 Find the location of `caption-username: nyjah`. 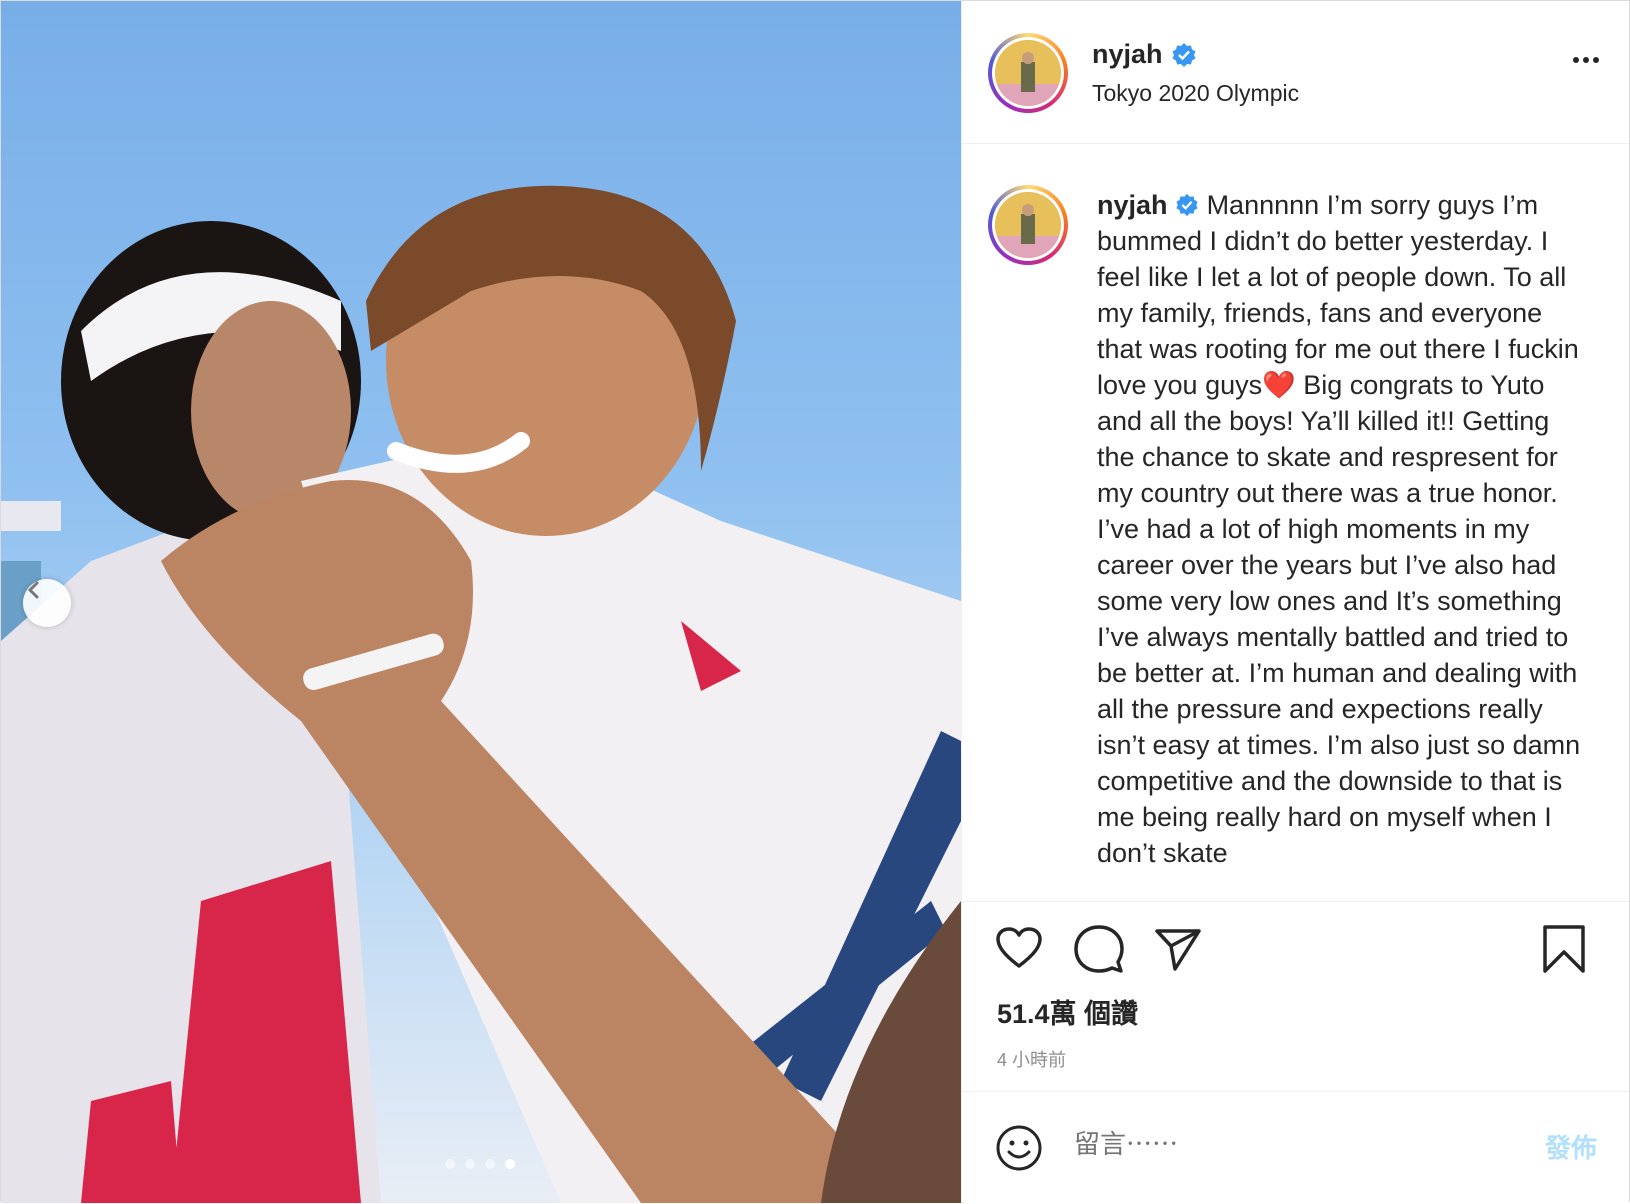

caption-username: nyjah is located at coordinates (1132, 205).